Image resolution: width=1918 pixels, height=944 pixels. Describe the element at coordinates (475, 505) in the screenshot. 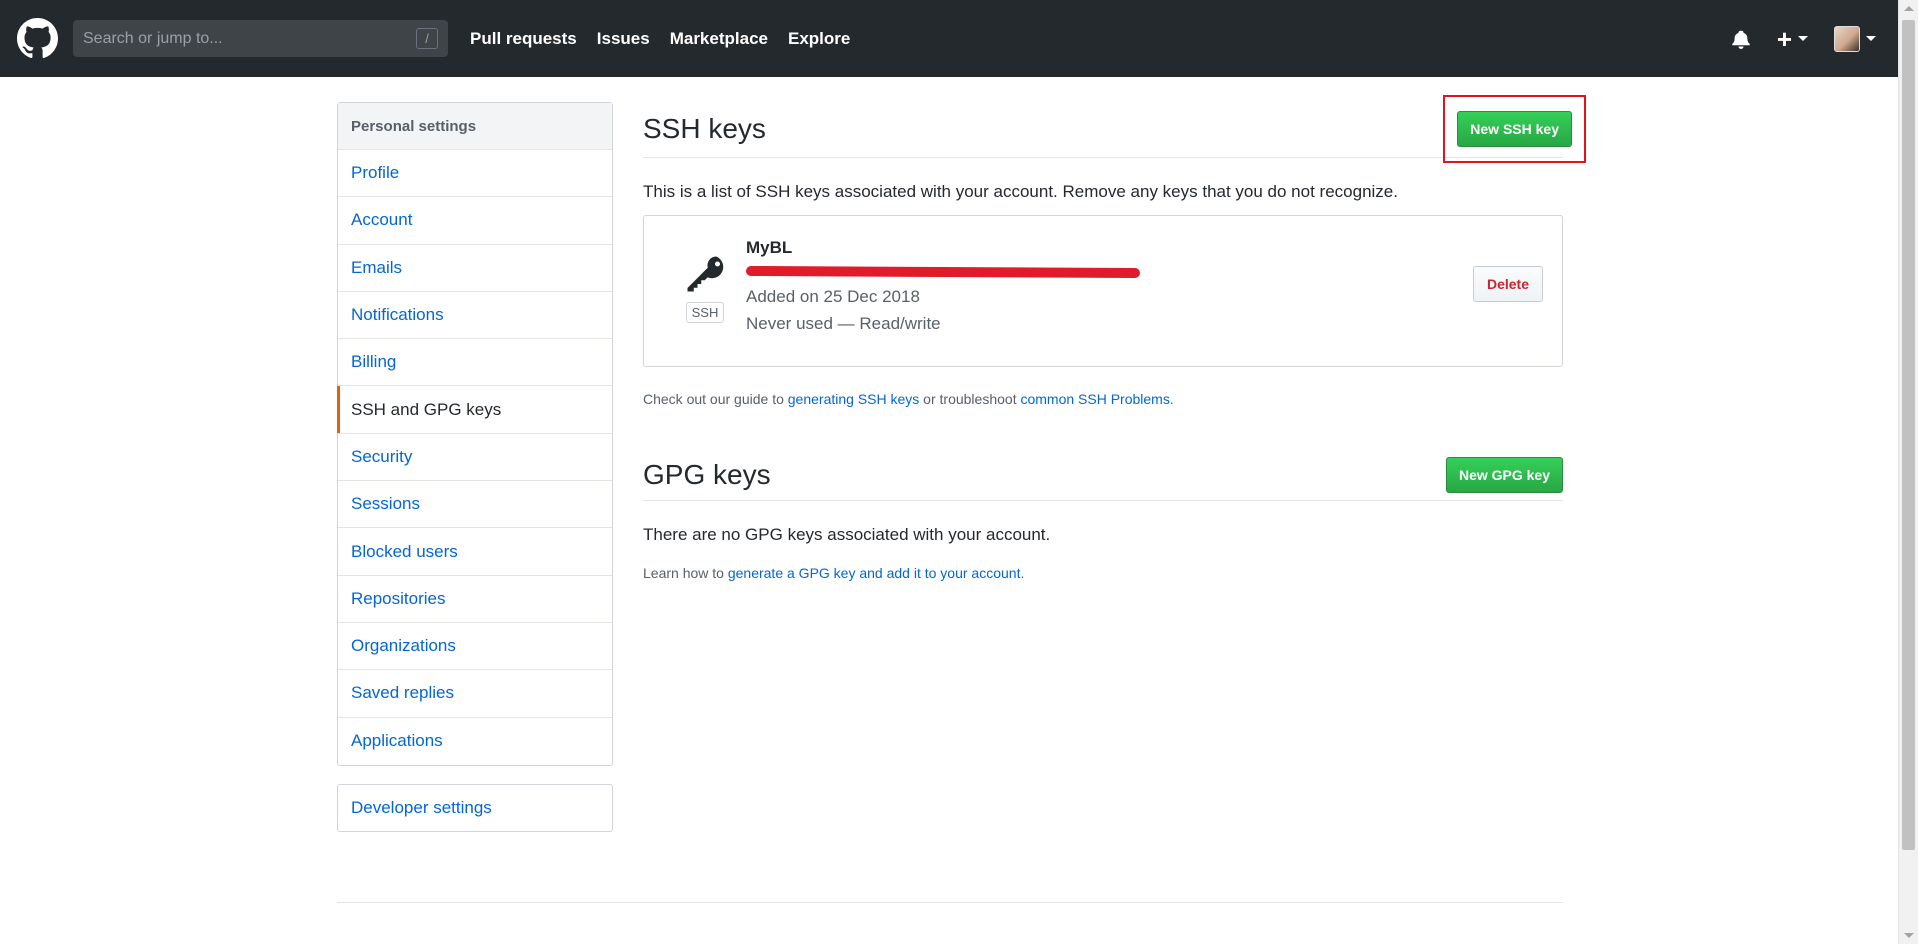

I see `sidebar-item-sessions: Sessions` at that location.